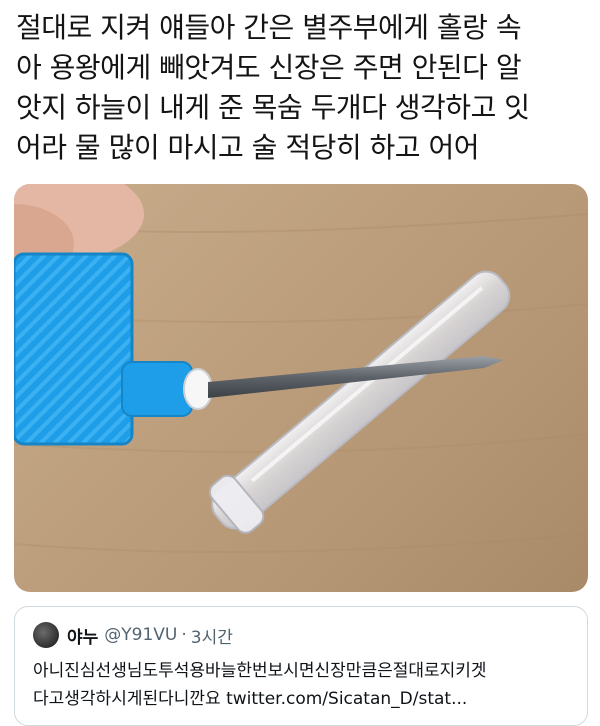  What do you see at coordinates (269, 27) in the screenshot?
I see `tweet-text-line: 절대로 지켜 얘들아 간은 별주부에게 홀랑 속` at bounding box center [269, 27].